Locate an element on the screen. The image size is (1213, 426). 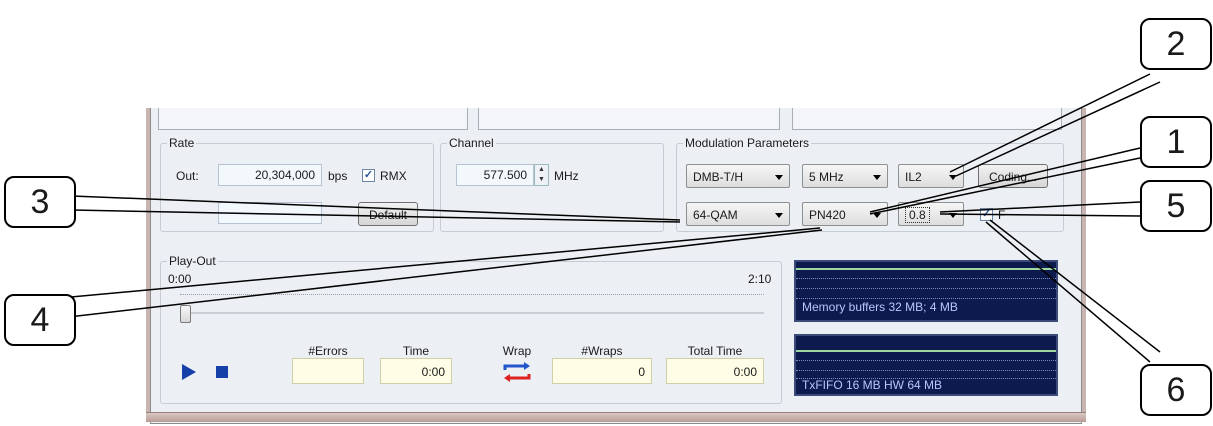
callout-1: 1 is located at coordinates (1176, 142).